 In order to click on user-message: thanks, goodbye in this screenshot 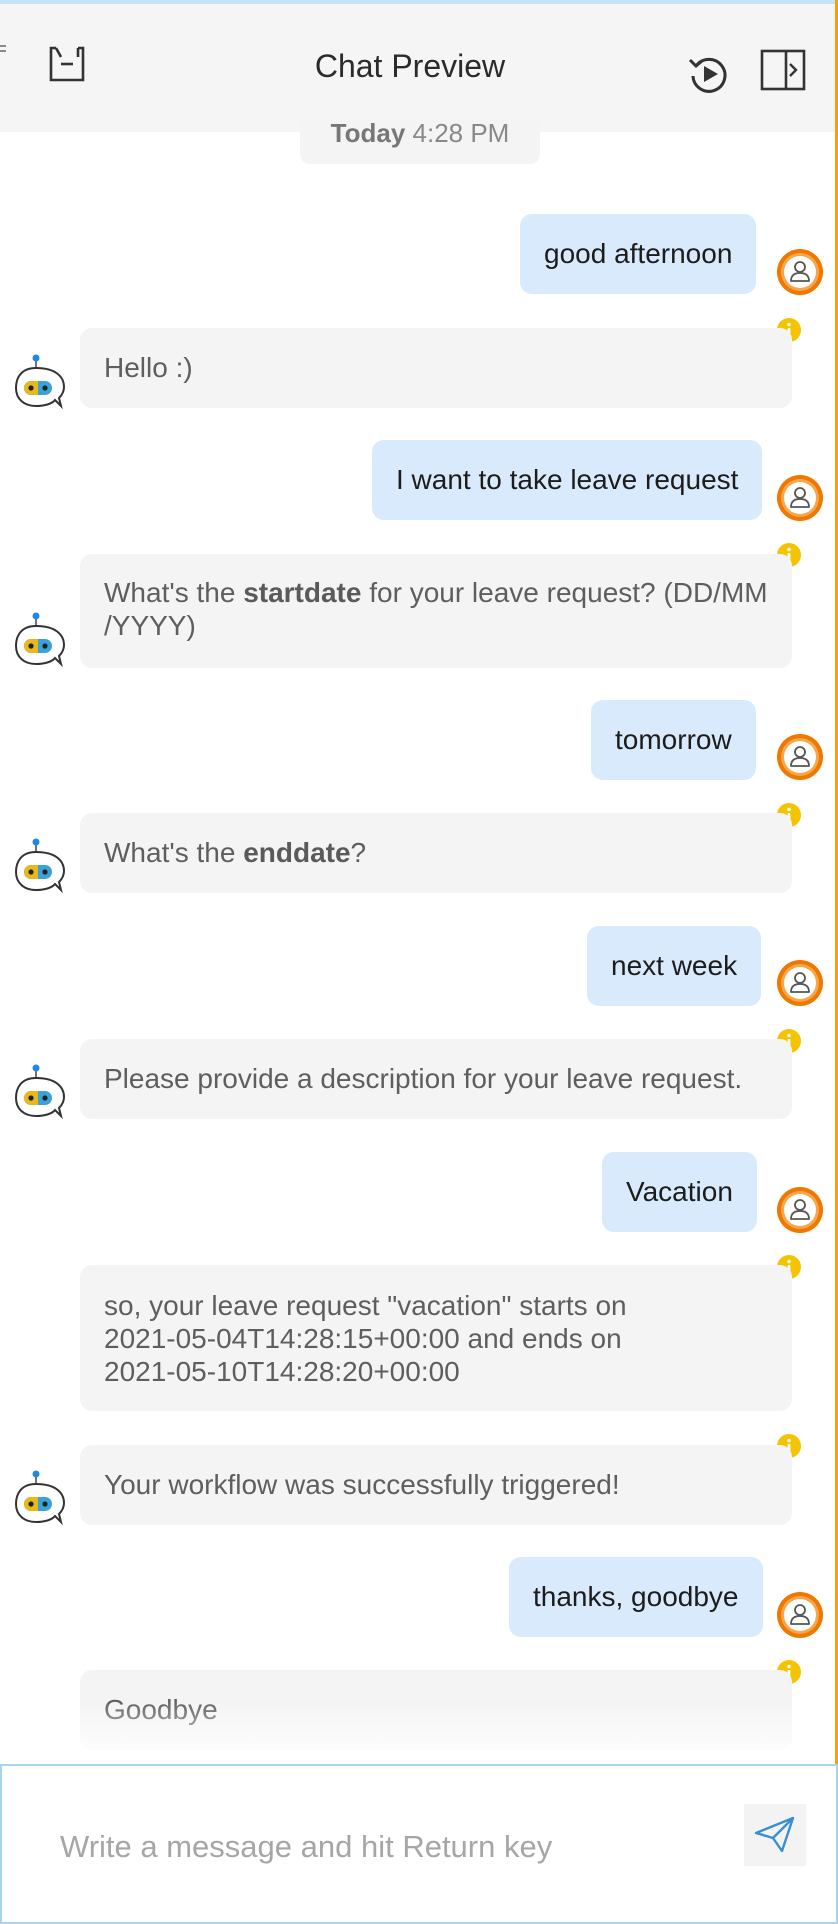, I will do `click(636, 1597)`.